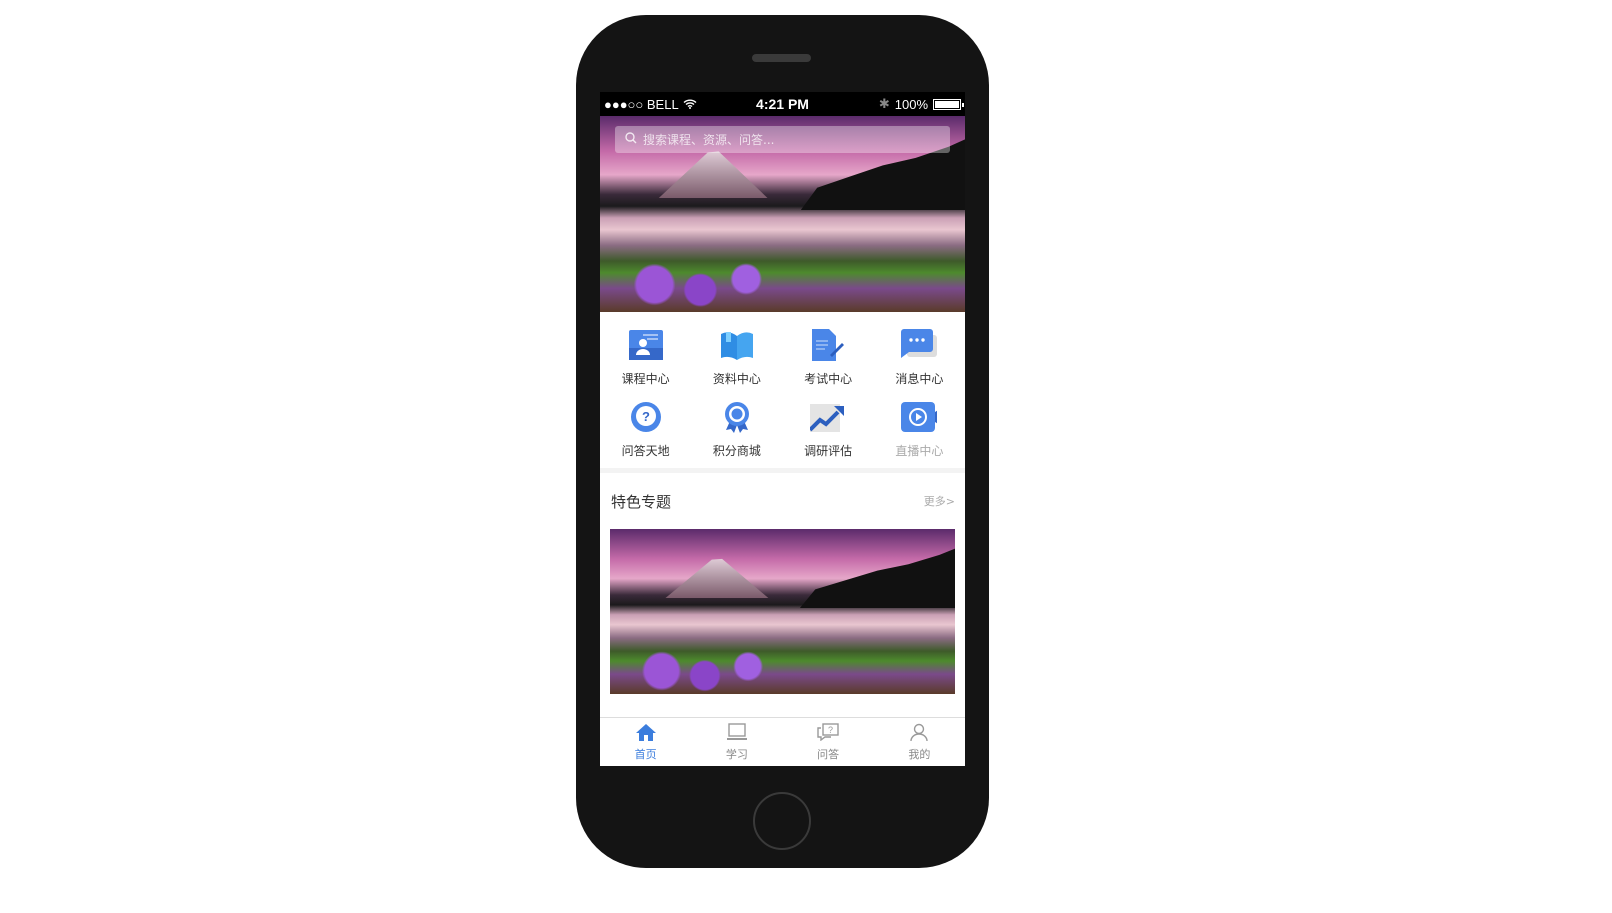 Image resolution: width=1612 pixels, height=913 pixels. I want to click on medal-icon, so click(737, 417).